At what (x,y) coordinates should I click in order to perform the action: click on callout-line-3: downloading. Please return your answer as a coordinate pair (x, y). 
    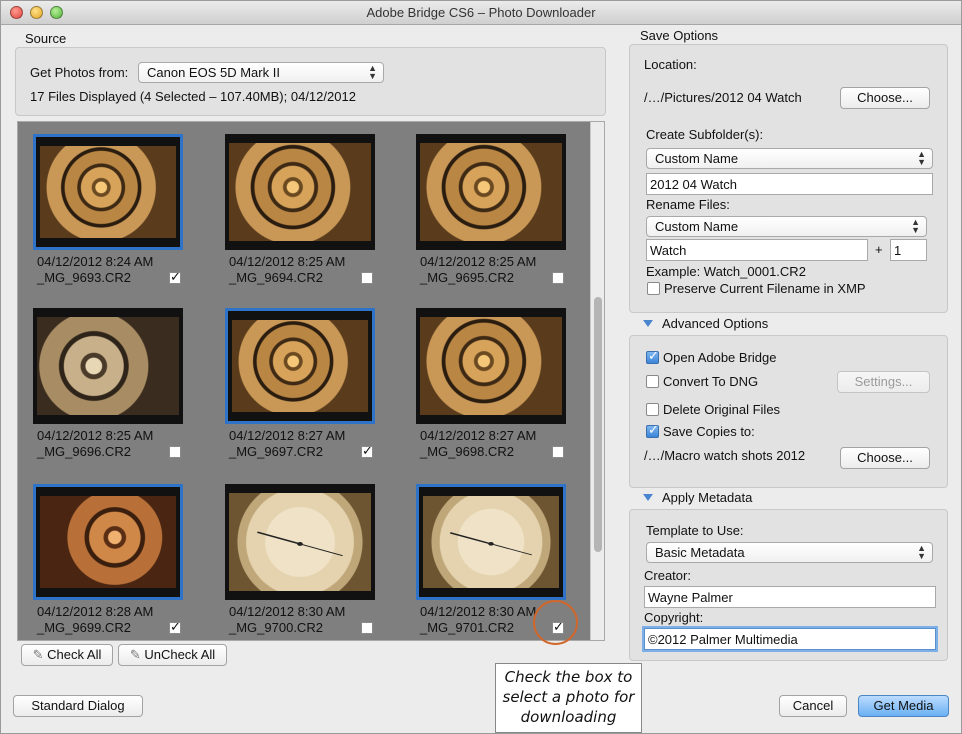
    Looking at the image, I should click on (568, 717).